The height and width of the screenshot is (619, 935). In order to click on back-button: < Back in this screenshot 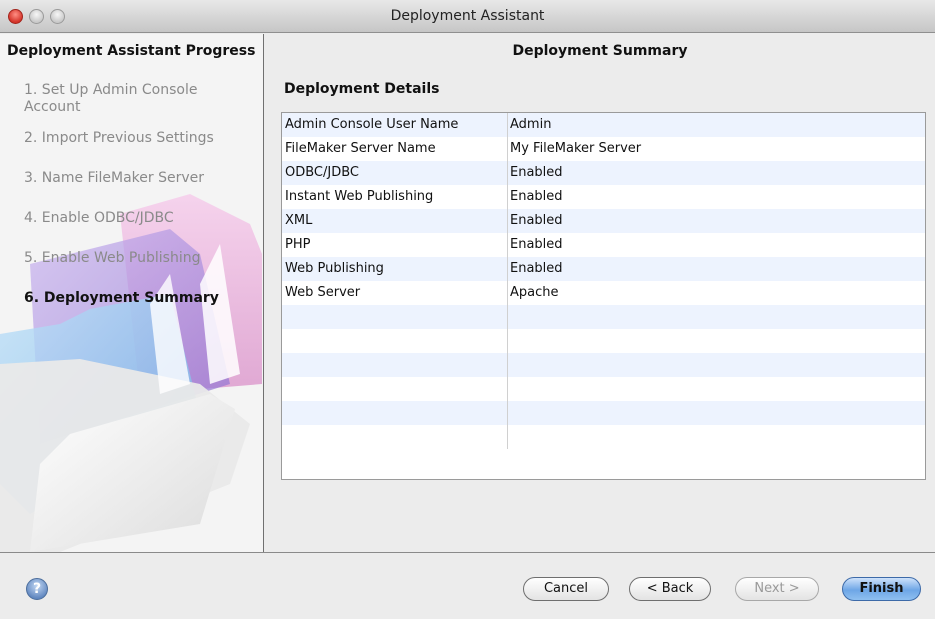, I will do `click(670, 589)`.